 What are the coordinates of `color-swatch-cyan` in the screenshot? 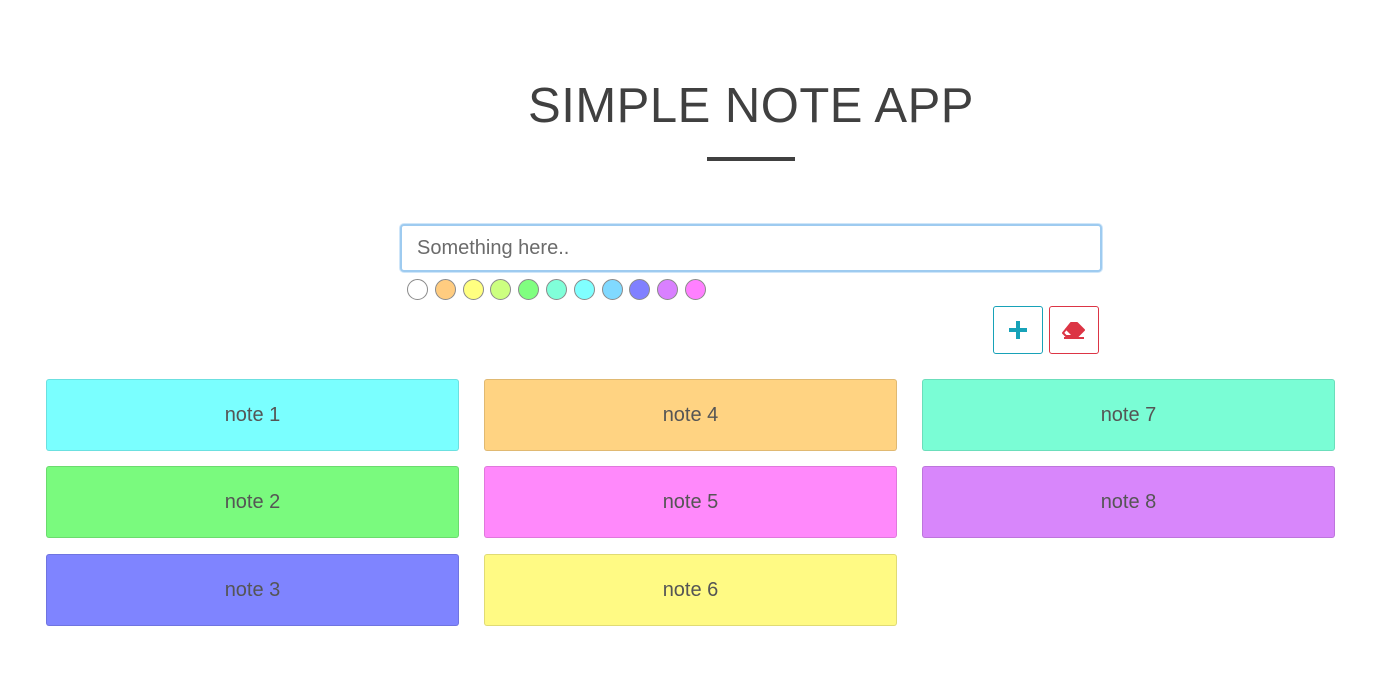 It's located at (584, 289).